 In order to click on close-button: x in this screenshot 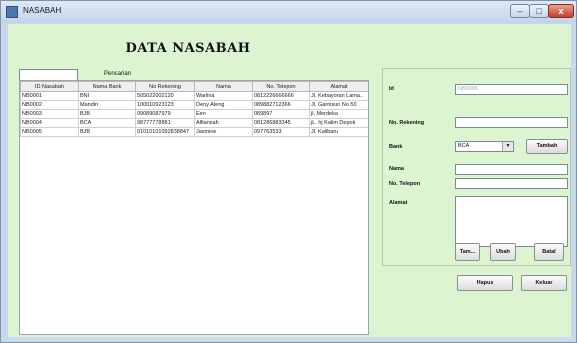, I will do `click(561, 11)`.